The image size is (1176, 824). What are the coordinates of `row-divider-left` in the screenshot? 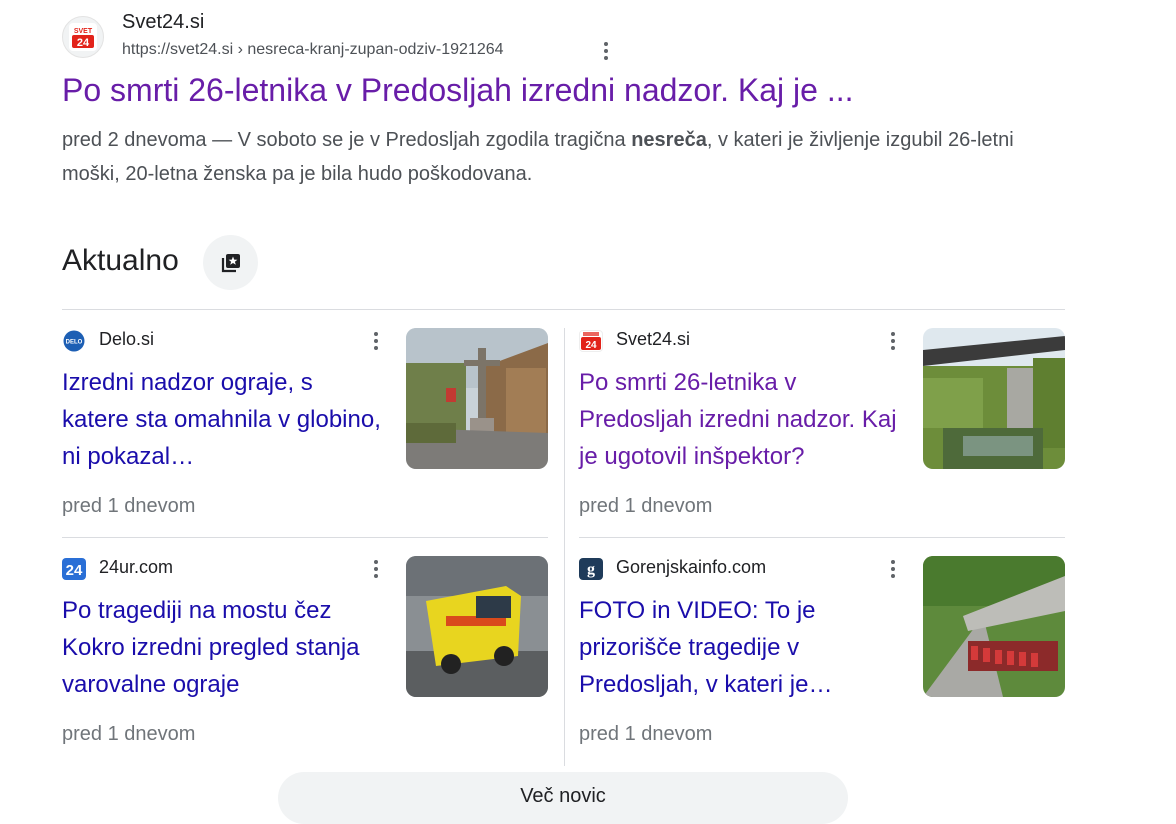 It's located at (305, 537).